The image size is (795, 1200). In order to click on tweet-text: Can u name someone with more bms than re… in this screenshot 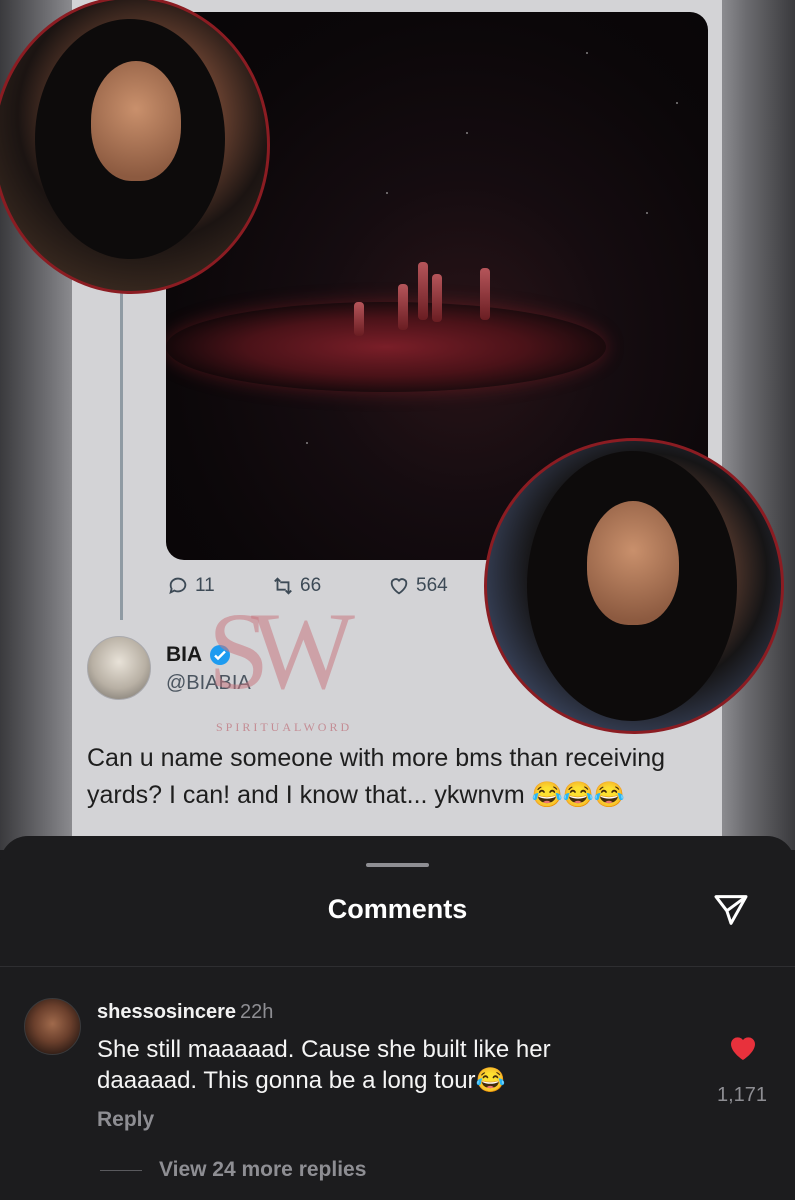, I will do `click(376, 776)`.